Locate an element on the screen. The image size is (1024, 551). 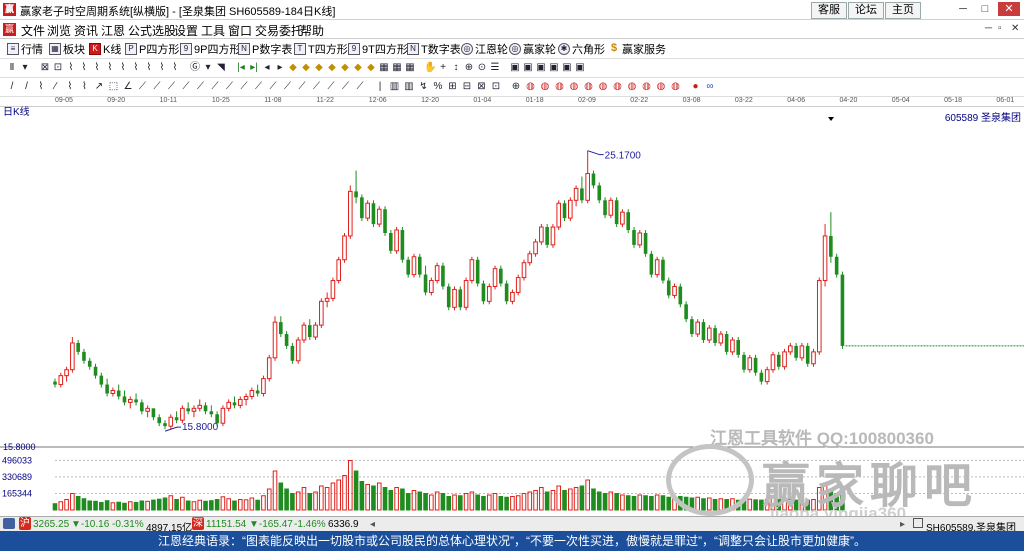
toolbar-quotes-button: ≡ 行情 is located at coordinates (25, 48).